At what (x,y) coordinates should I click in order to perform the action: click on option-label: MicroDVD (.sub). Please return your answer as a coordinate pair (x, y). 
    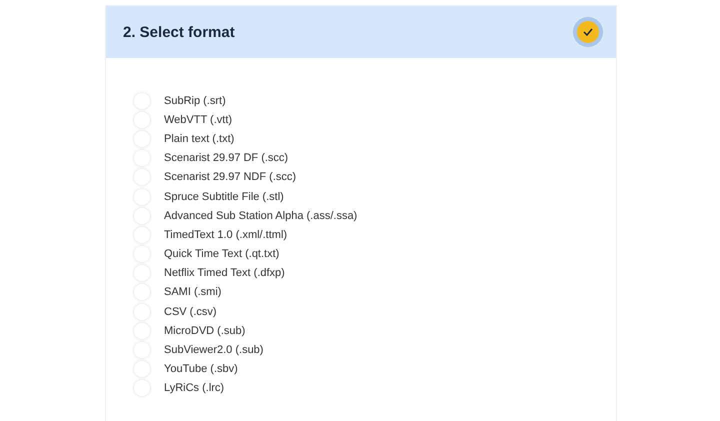
    Looking at the image, I should click on (205, 330).